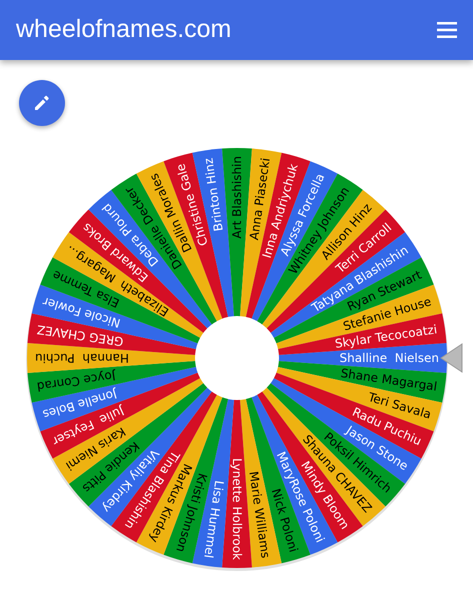 The image size is (473, 600). I want to click on wheel-hub, so click(237, 358).